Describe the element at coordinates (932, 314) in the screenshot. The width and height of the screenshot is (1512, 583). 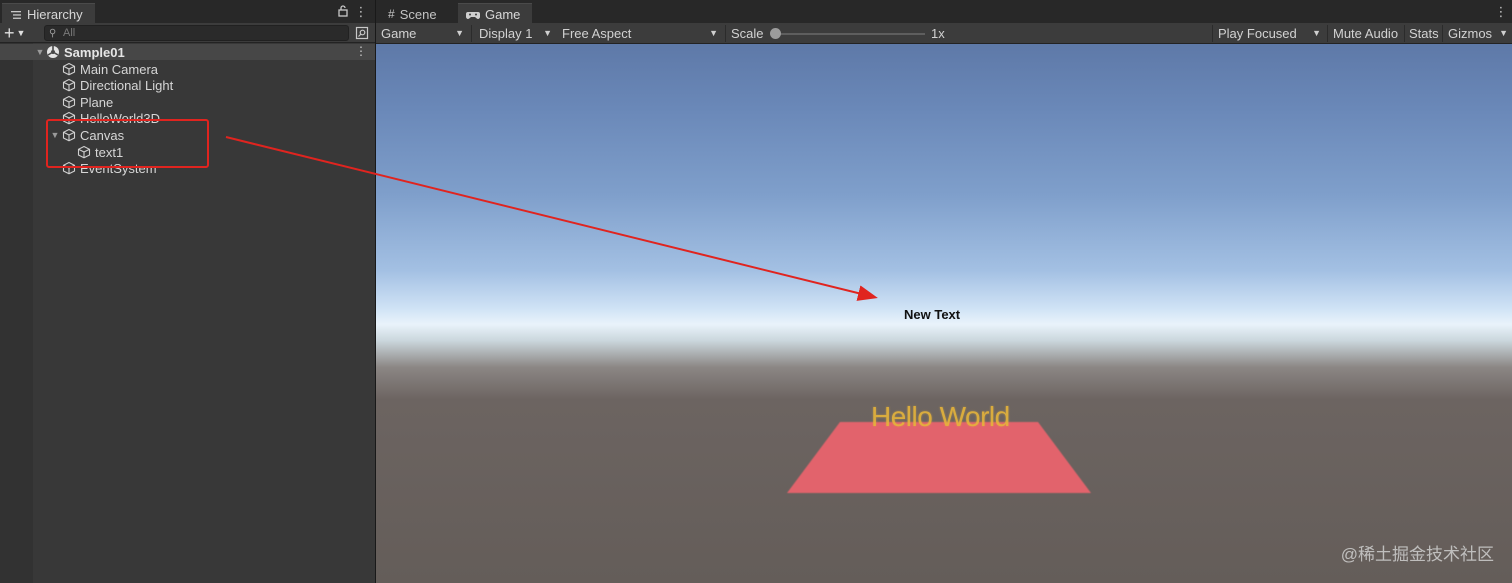
I see `ui-text-new-text: New Text` at that location.